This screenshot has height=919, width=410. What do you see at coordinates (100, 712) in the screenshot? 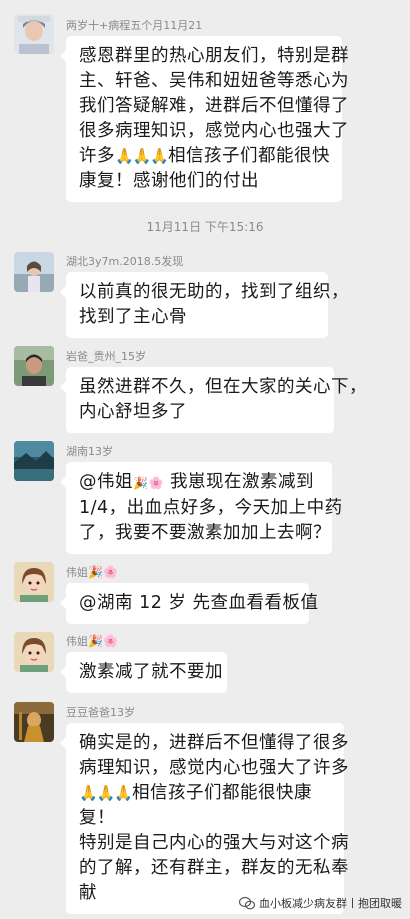
I see `sender-name: 豆豆爸爸13岁` at bounding box center [100, 712].